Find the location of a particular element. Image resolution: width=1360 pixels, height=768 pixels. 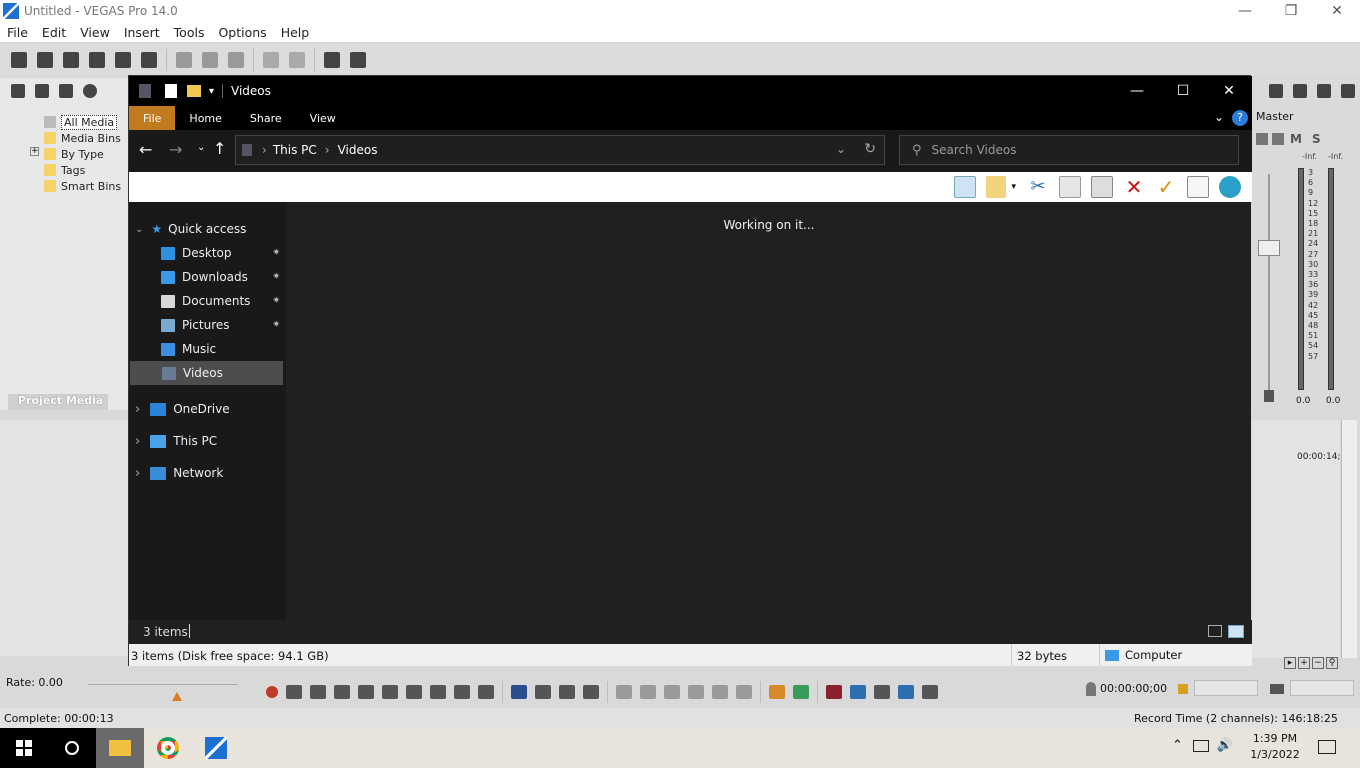

new-folder-icon is located at coordinates (194, 91).